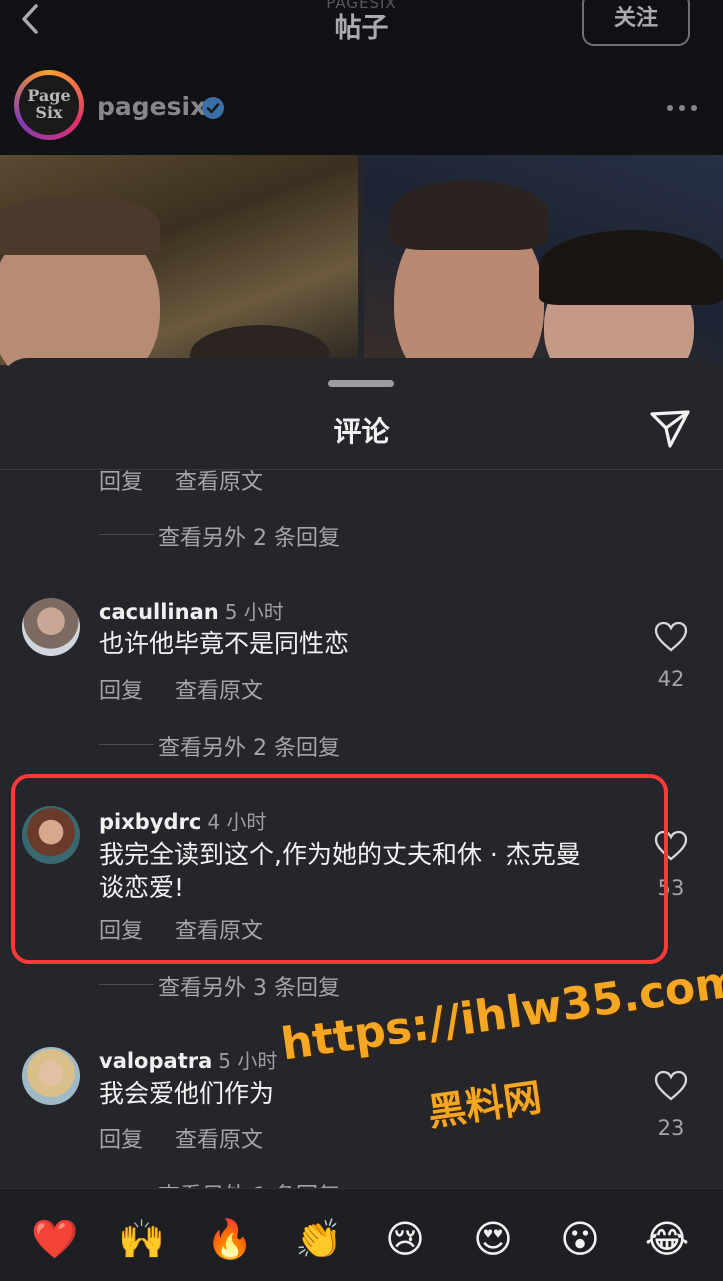 This screenshot has width=723, height=1281. I want to click on like-count: 23, so click(671, 1128).